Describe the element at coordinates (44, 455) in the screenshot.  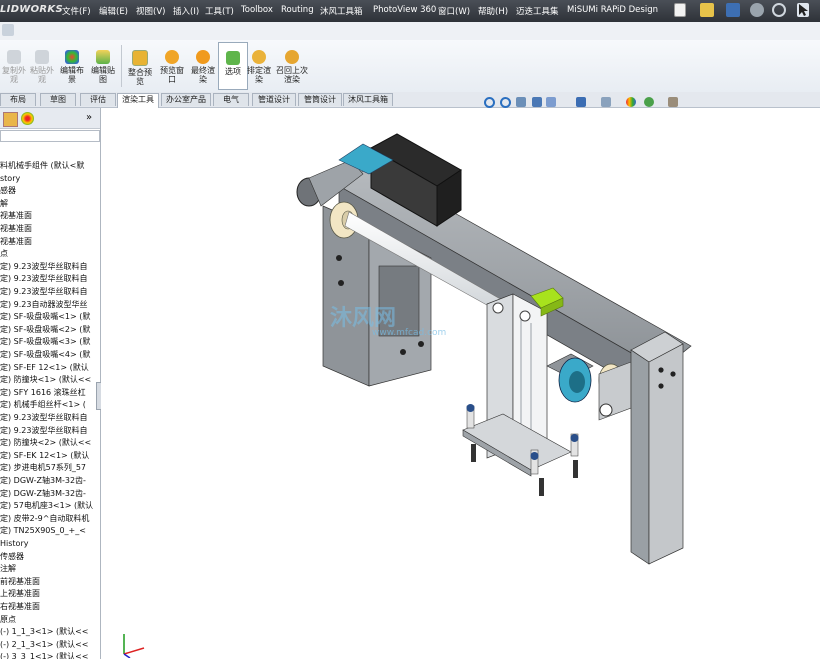
I see `tree-item: 定) SF-EK 12<1> (默认` at that location.